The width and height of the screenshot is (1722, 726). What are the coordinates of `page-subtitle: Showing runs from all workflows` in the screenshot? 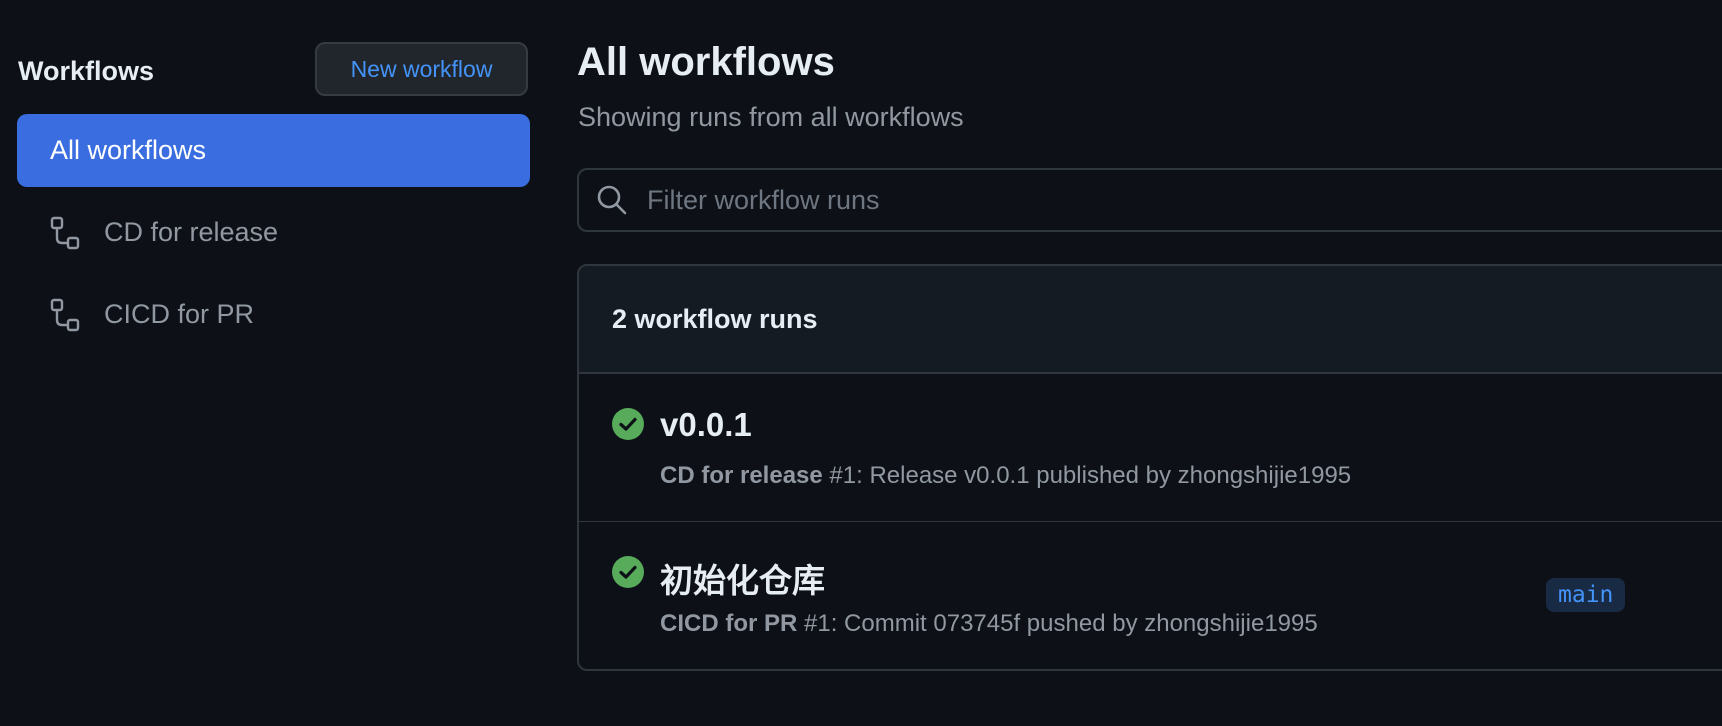 It's located at (771, 117).